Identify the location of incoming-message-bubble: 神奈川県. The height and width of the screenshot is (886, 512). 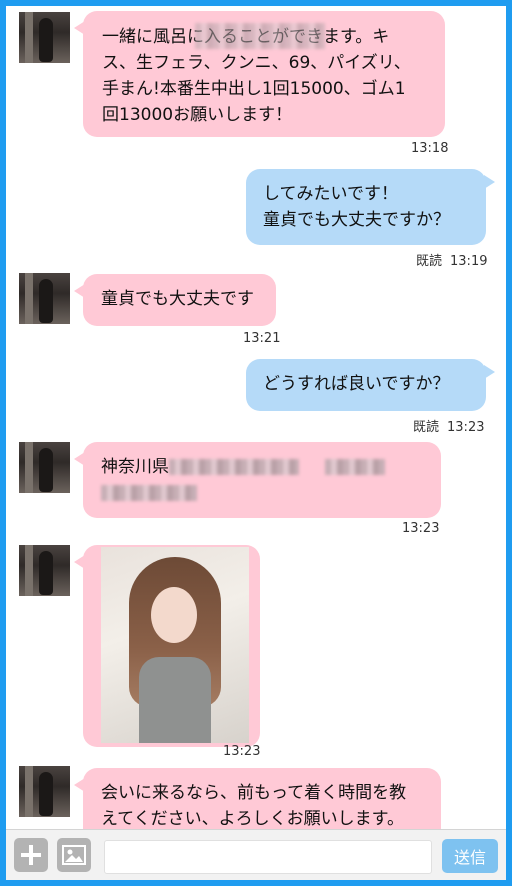
(257, 480).